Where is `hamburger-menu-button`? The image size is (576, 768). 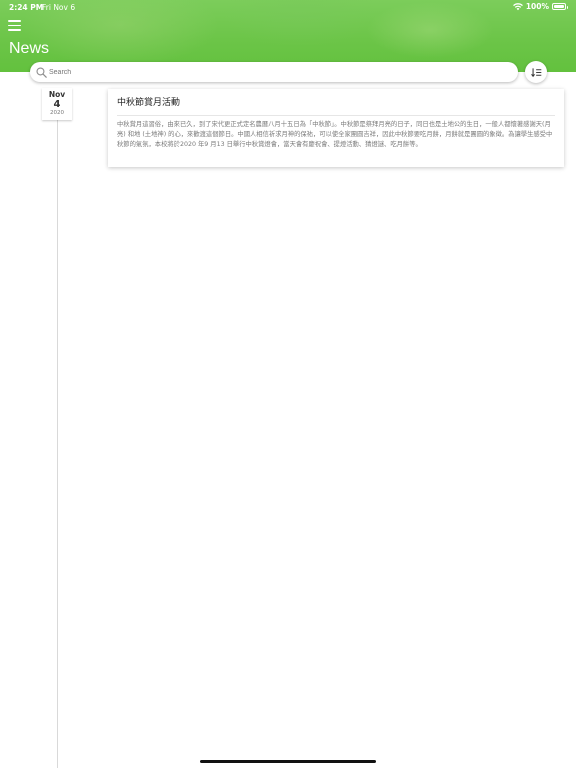
hamburger-menu-button is located at coordinates (14, 25).